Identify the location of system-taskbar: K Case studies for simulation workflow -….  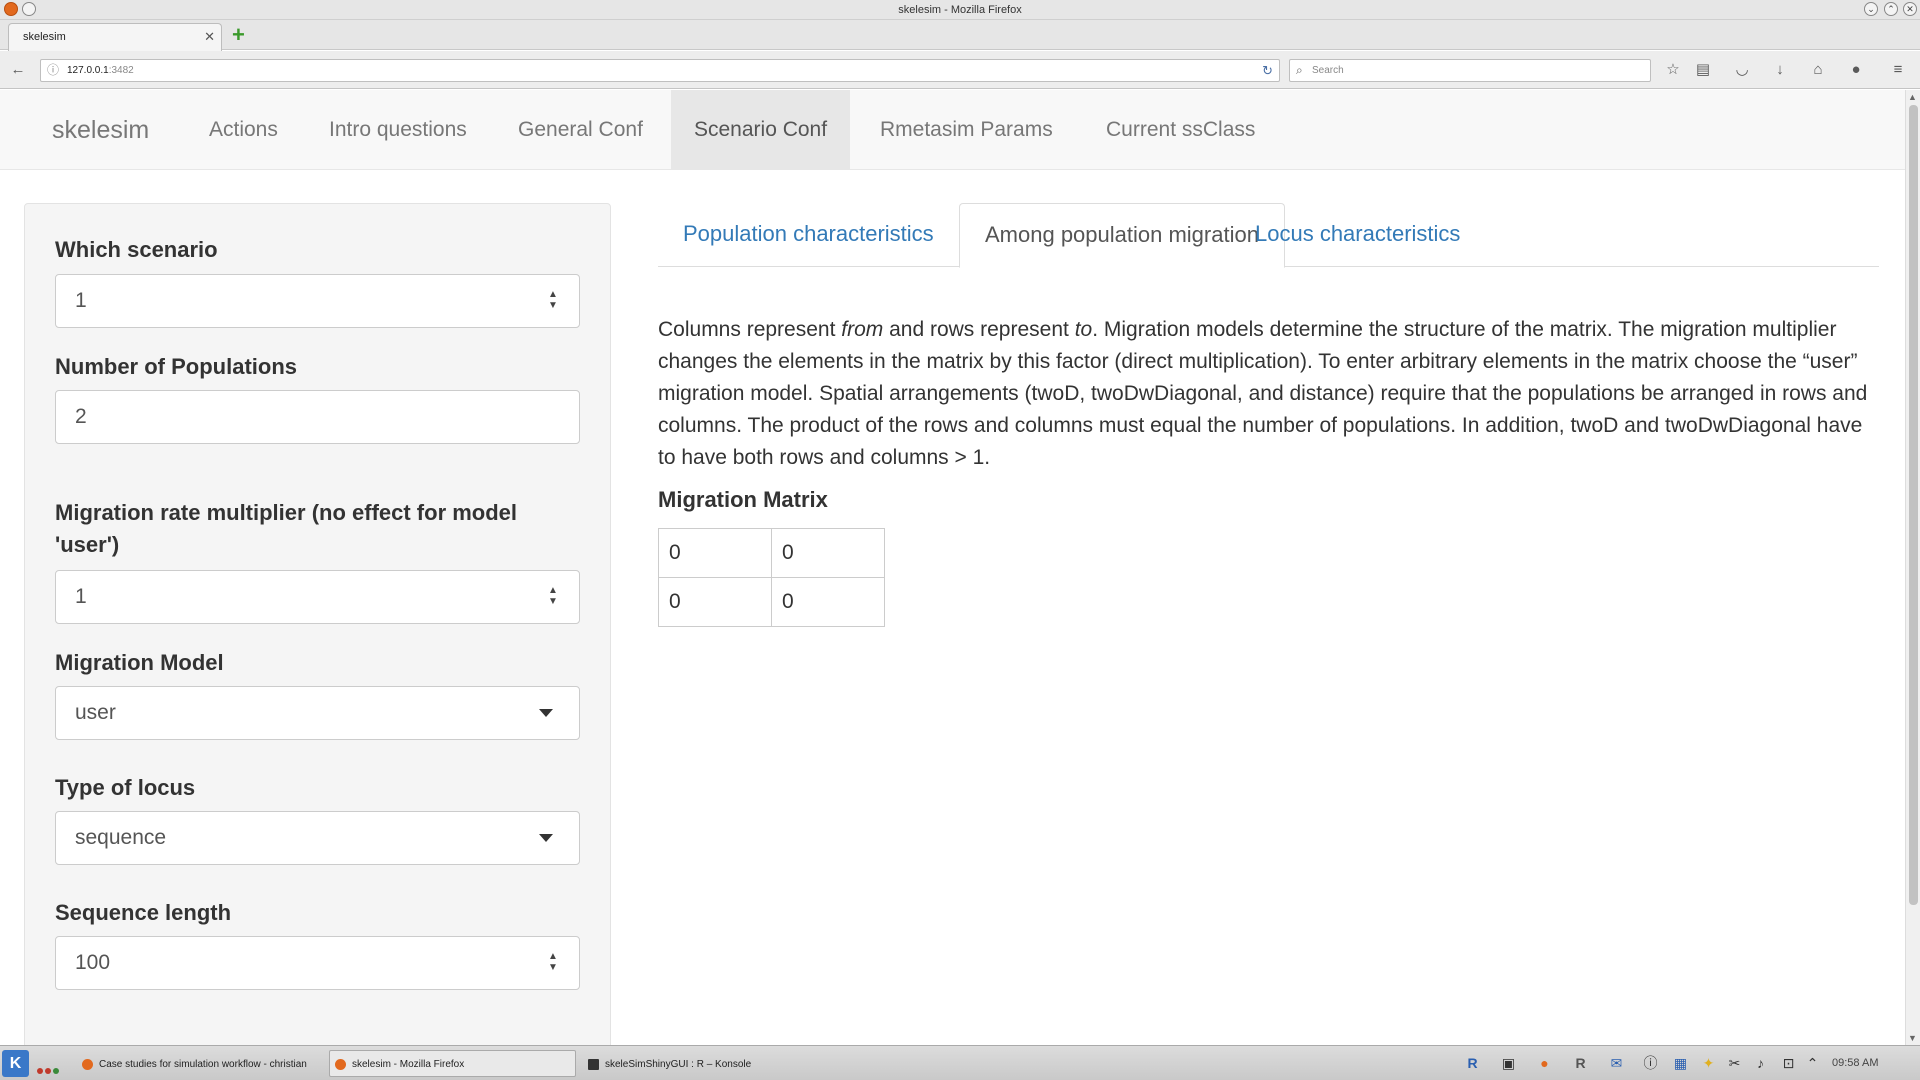
(960, 1062).